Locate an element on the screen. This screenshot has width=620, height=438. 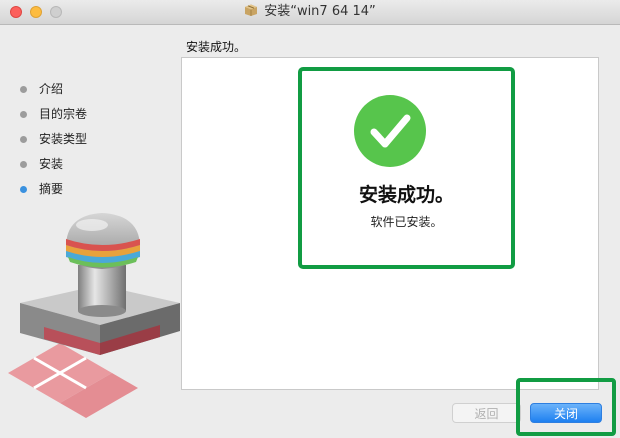
step-label: 安装 is located at coordinates (51, 164).